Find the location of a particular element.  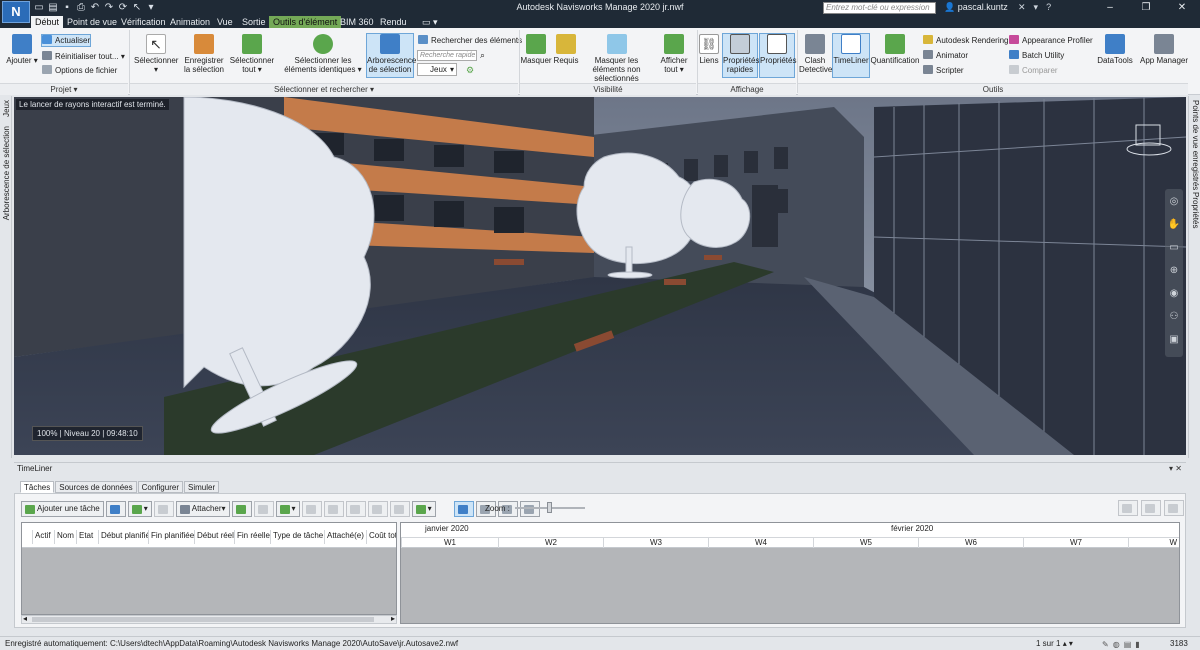

select-same-button: Sélectionner les éléments identiques ▾ is located at coordinates (323, 54).